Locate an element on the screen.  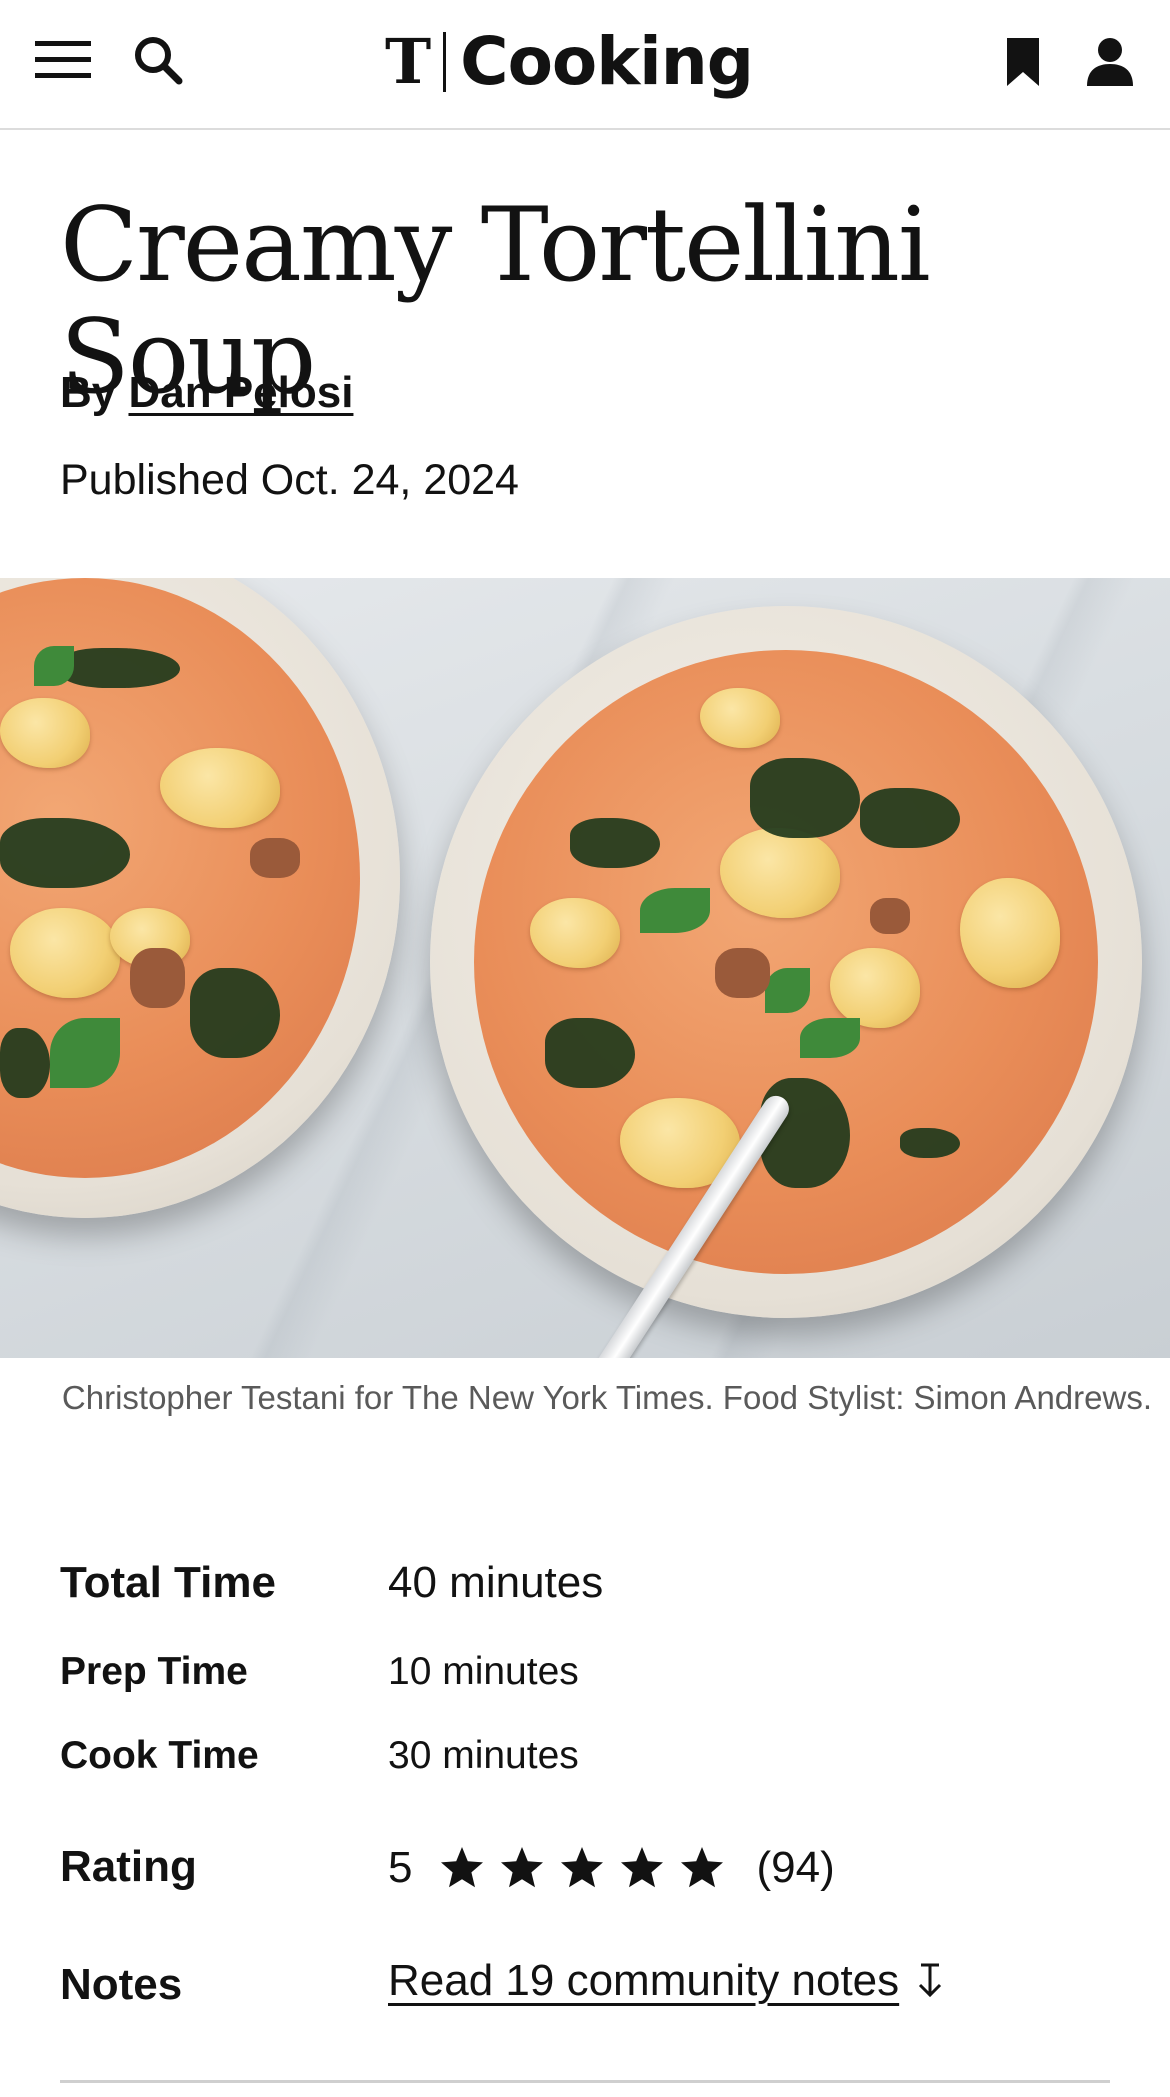
prep-time-value: 10 minutes is located at coordinates (483, 1671).